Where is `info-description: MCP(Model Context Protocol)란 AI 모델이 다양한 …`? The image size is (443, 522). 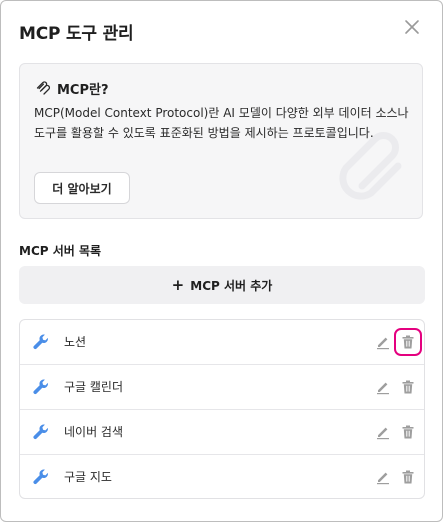 info-description: MCP(Model Context Protocol)란 AI 모델이 다양한 … is located at coordinates (221, 123).